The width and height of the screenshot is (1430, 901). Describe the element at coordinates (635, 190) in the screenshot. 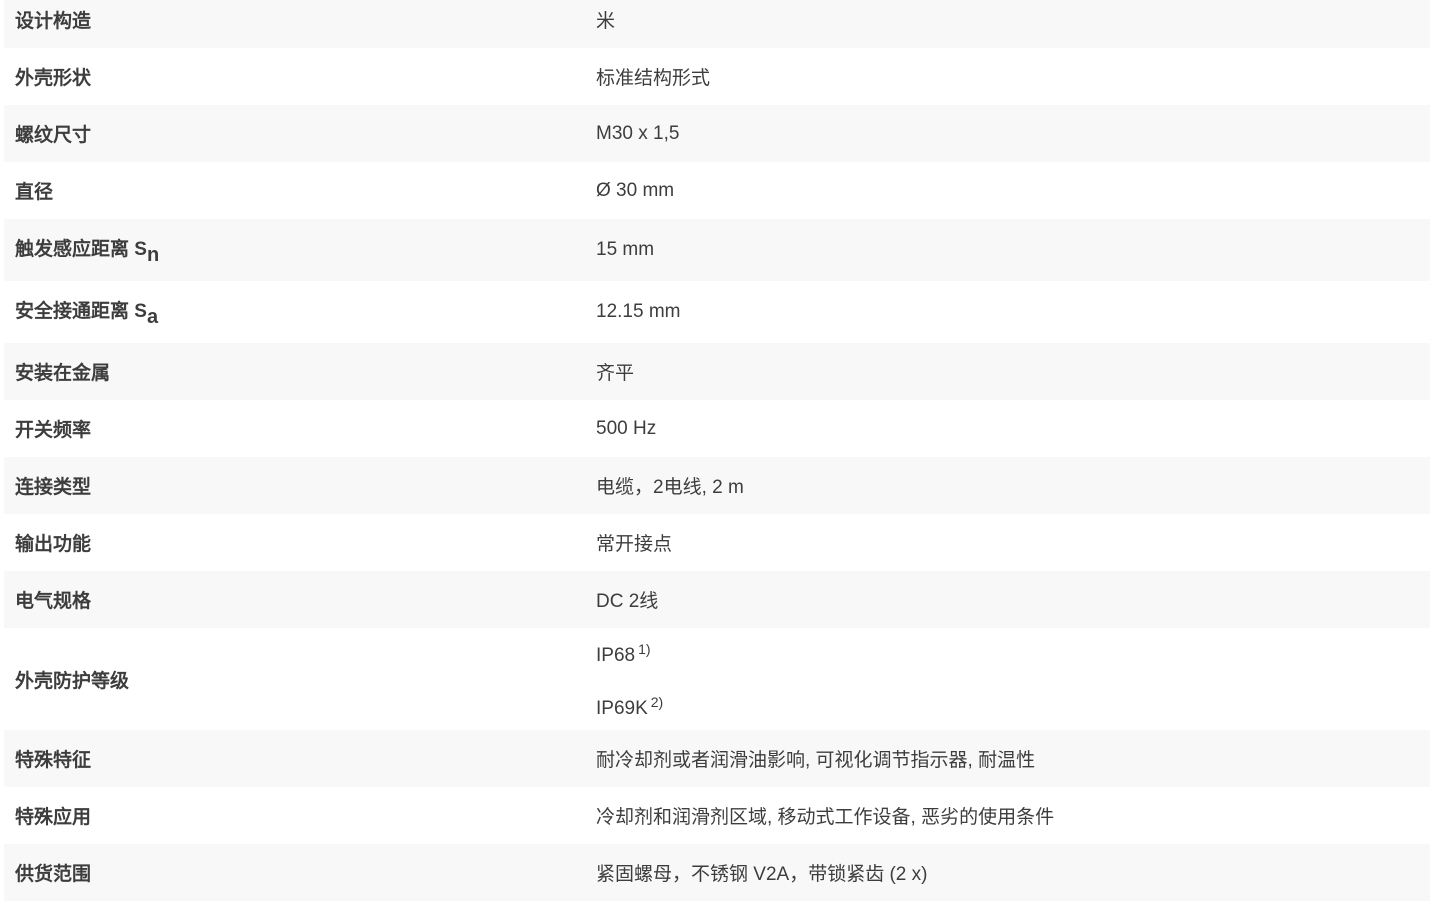

I see `row-value: Ø 30 mm` at that location.